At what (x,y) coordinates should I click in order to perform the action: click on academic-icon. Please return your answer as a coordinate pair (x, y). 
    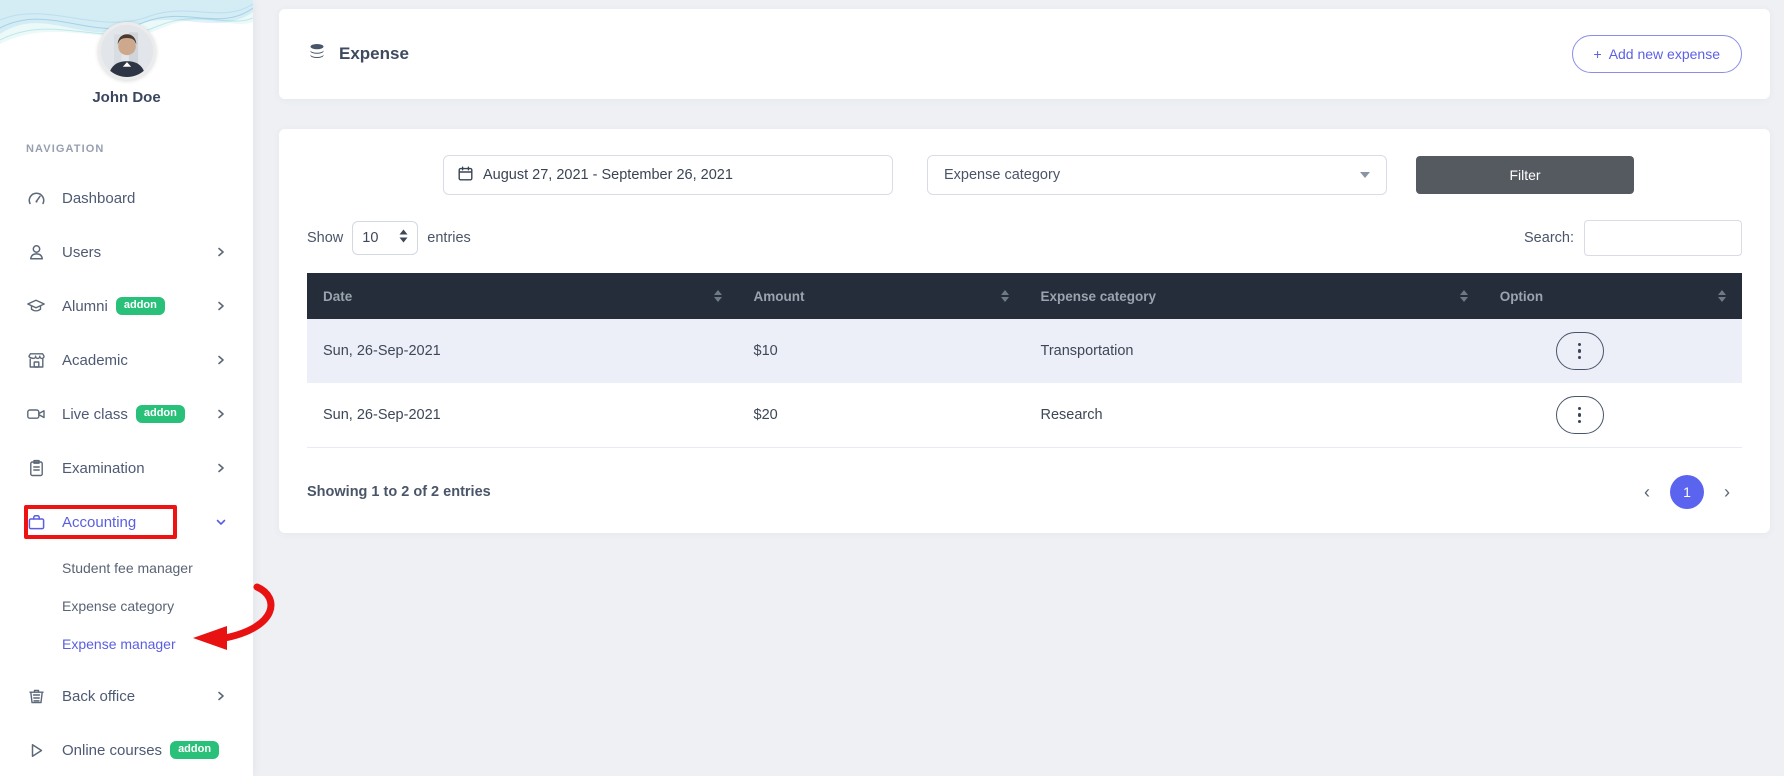
    Looking at the image, I should click on (36, 360).